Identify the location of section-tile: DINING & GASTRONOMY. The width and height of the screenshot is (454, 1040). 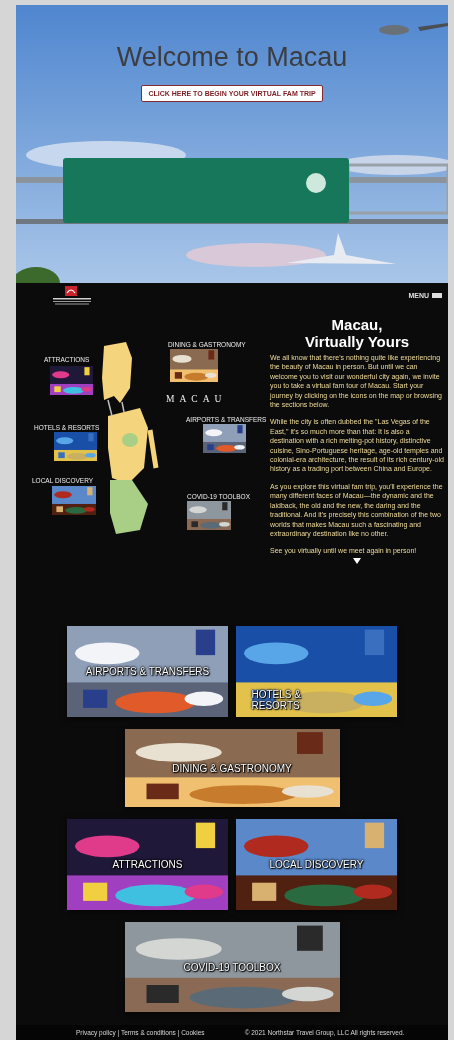
(232, 768).